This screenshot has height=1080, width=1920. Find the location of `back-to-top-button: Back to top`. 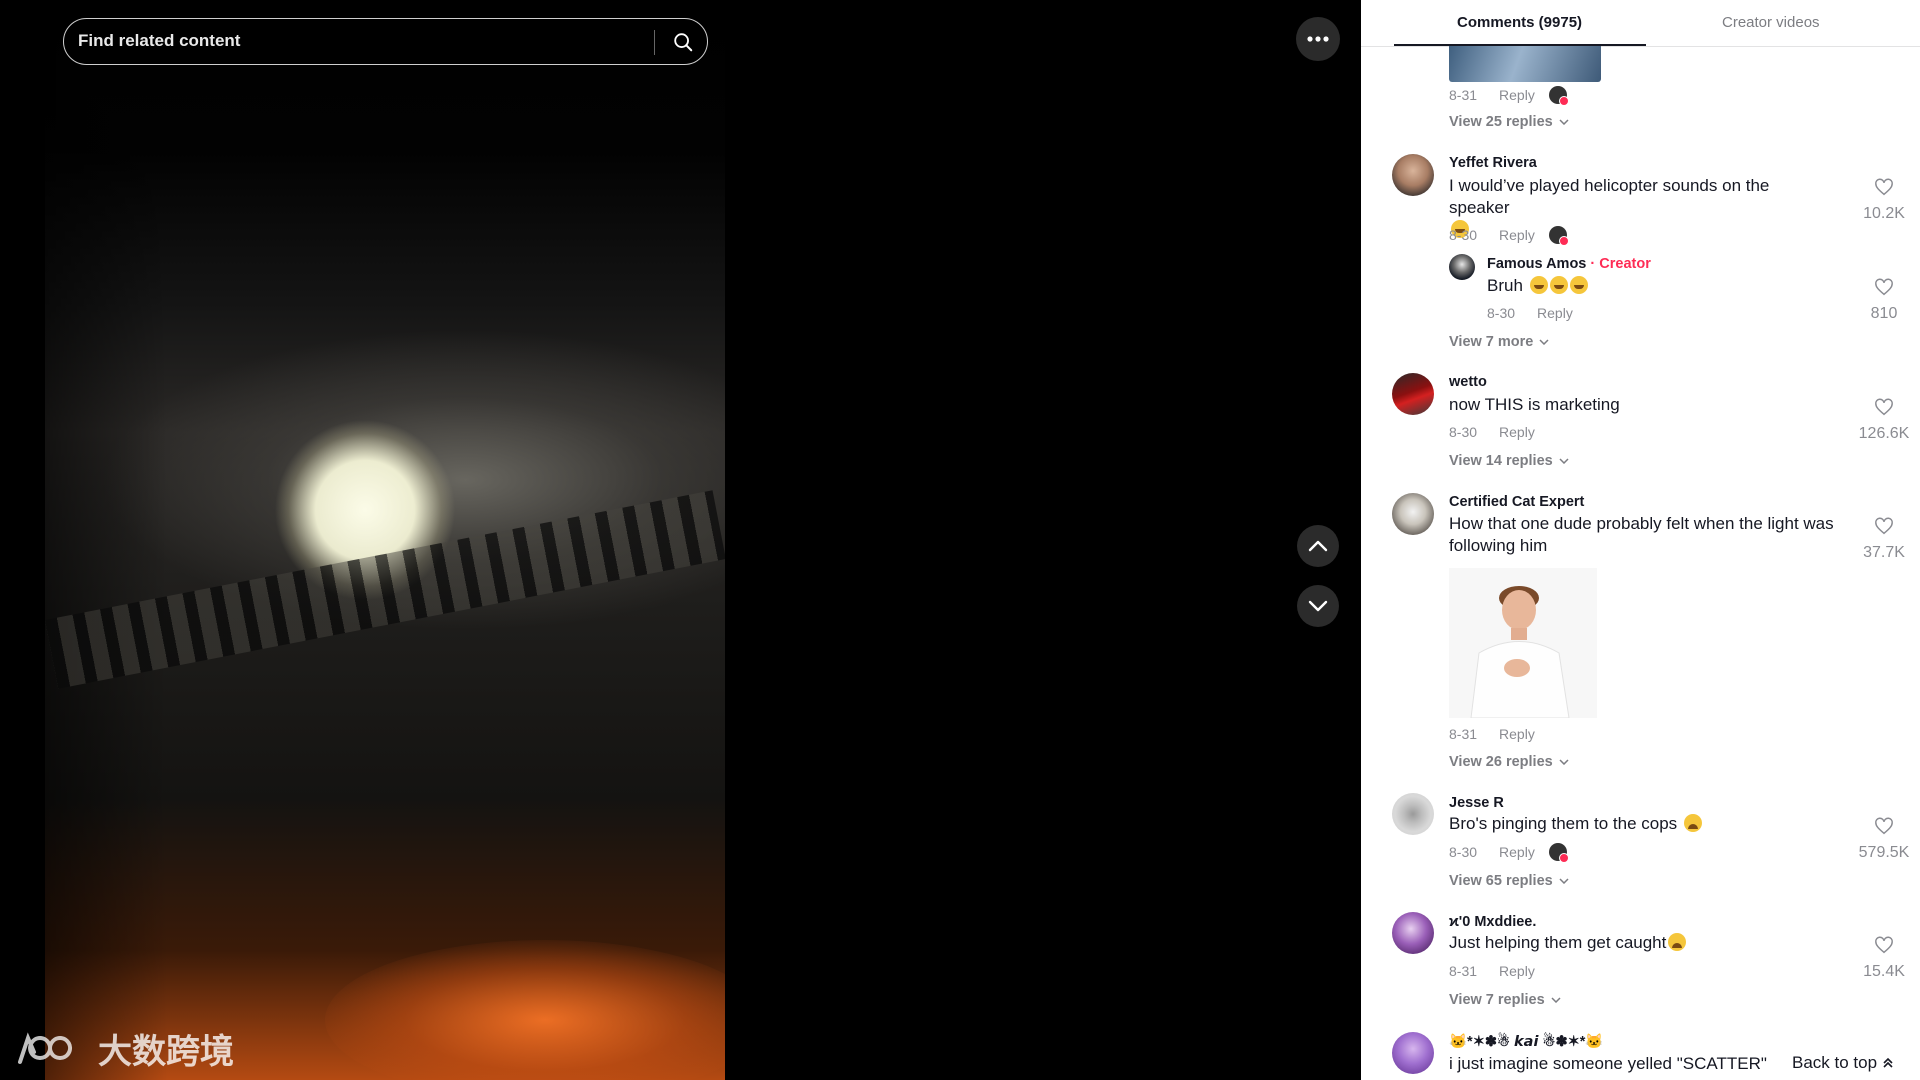

back-to-top-button: Back to top is located at coordinates (1852, 1063).